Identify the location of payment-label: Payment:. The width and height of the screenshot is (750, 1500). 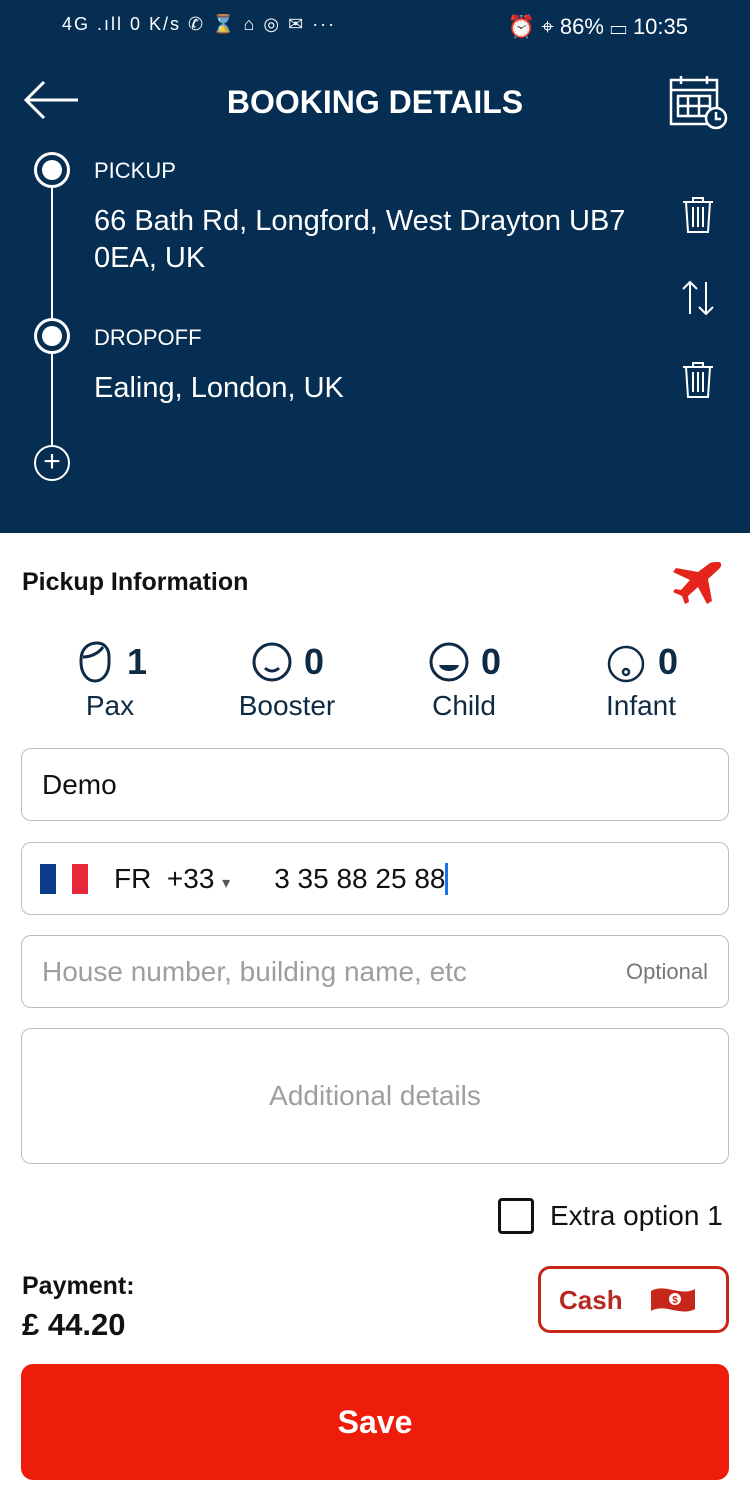
(78, 1286).